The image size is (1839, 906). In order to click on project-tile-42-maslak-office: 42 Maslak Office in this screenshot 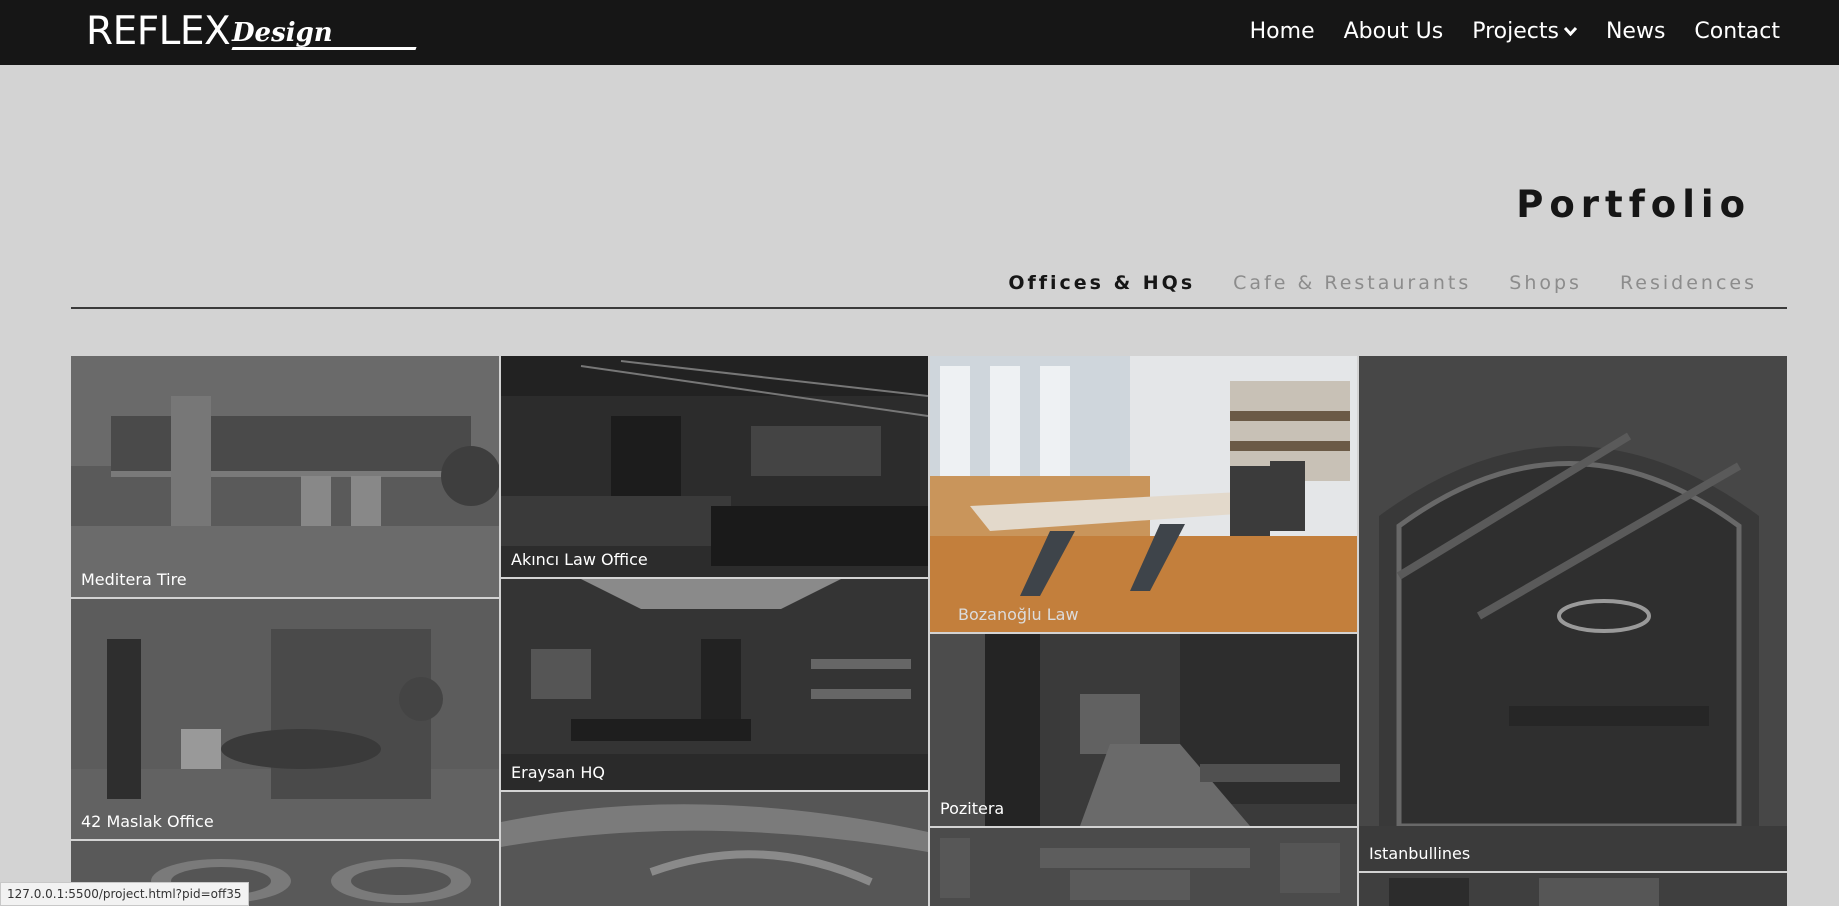, I will do `click(285, 719)`.